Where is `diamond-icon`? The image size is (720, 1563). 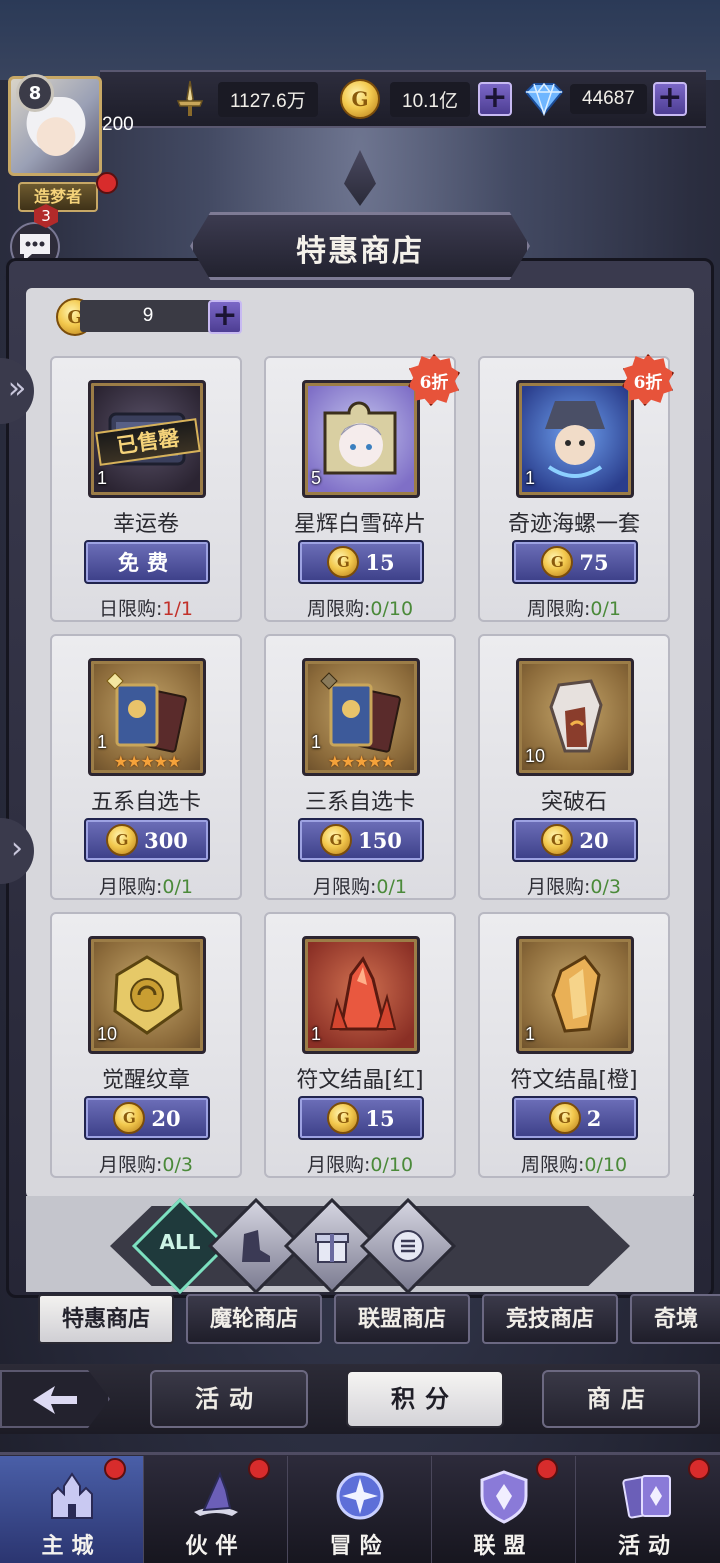 diamond-icon is located at coordinates (544, 99).